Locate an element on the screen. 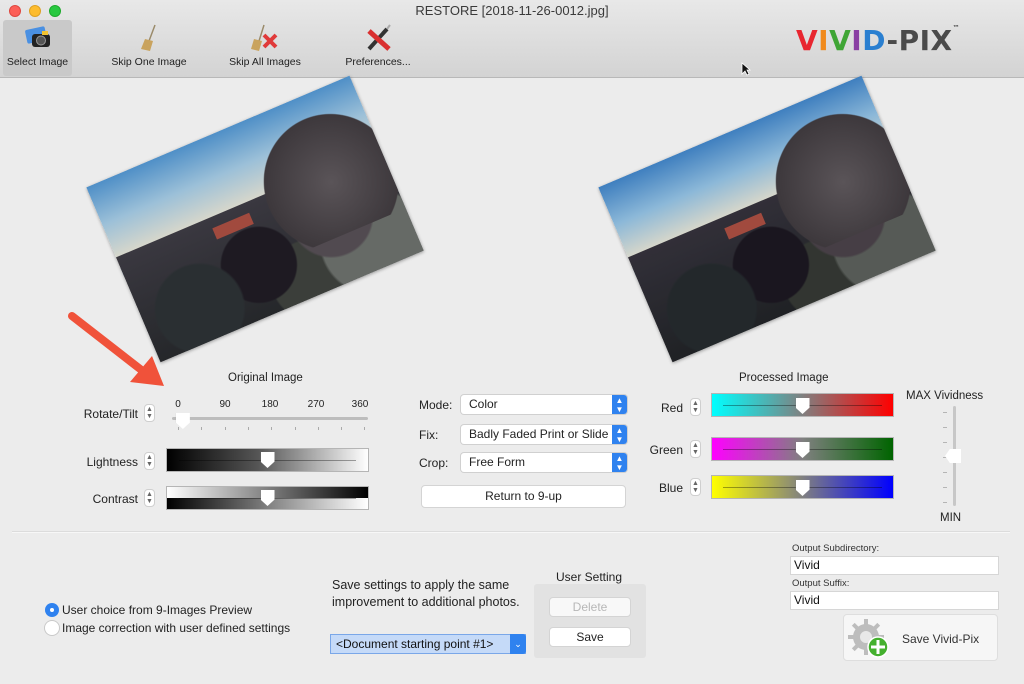 The image size is (1024, 684). trademark: ™ is located at coordinates (956, 28).